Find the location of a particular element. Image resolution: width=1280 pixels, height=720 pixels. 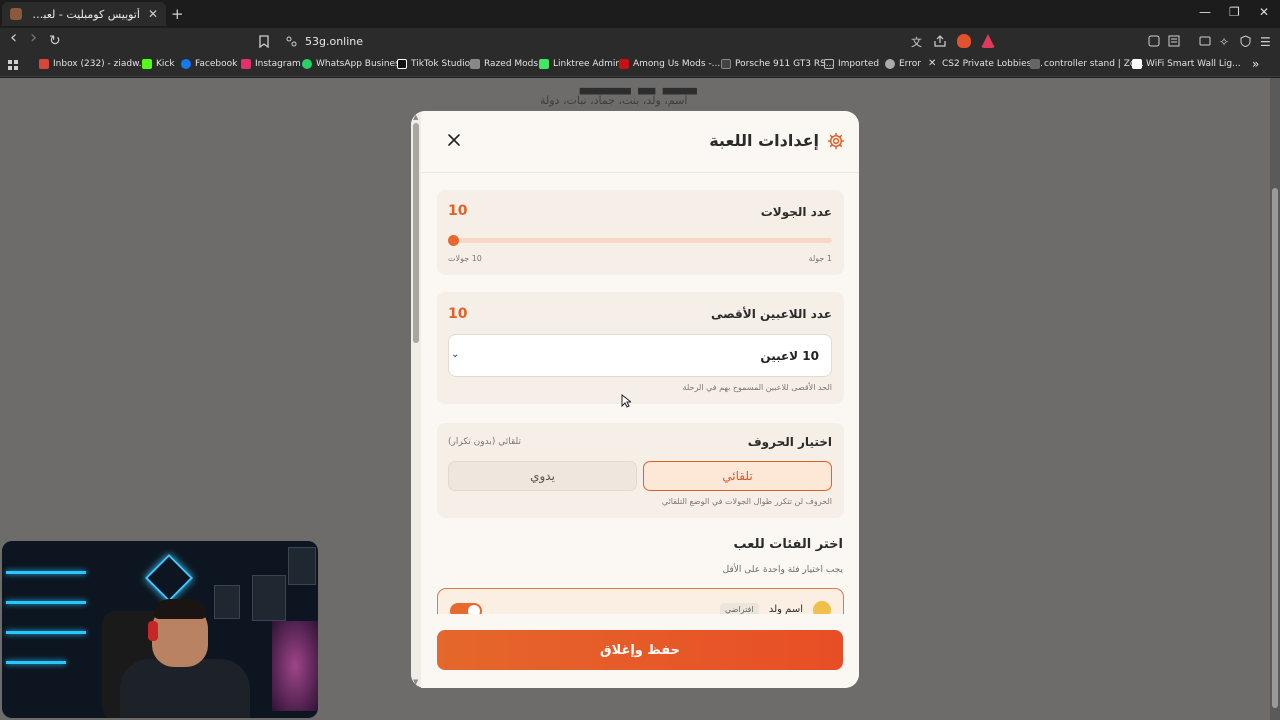

scroll-up-icon: ▲ is located at coordinates (415, 117).